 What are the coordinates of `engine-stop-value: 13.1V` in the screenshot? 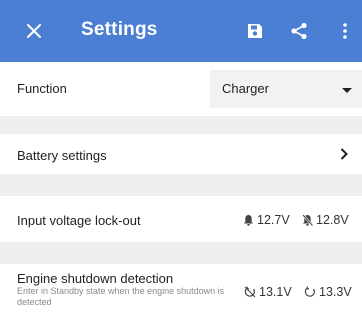 It's located at (268, 292).